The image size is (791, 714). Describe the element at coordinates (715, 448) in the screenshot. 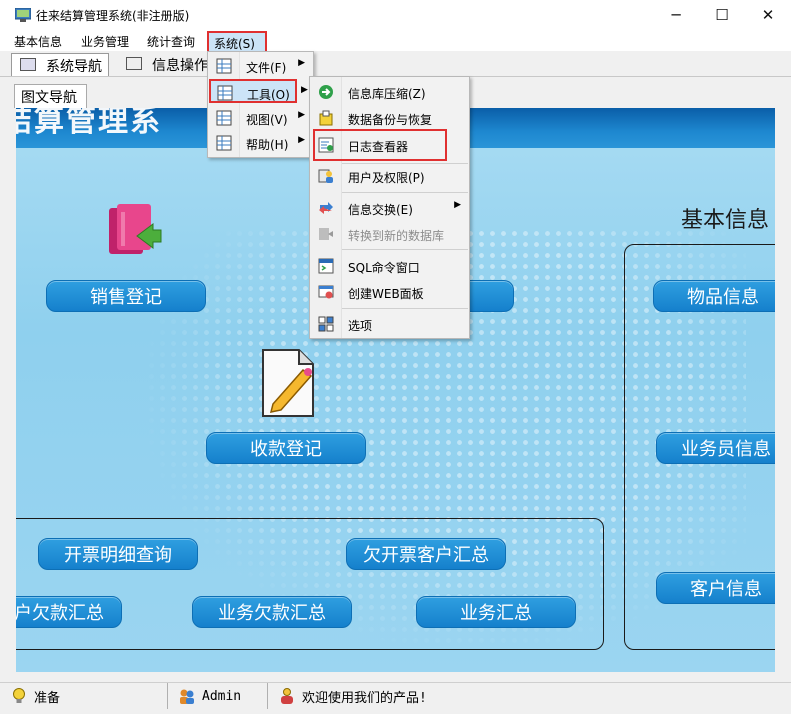

I see `salesman-info-button: 业务员信息` at that location.